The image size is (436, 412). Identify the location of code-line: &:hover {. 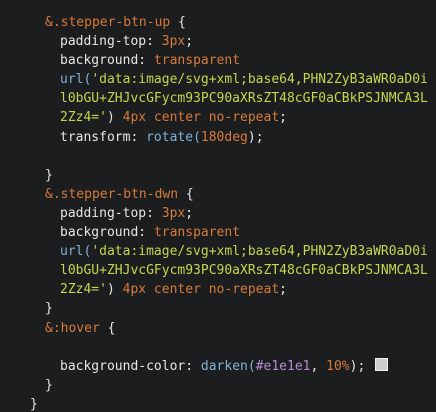
(218, 328).